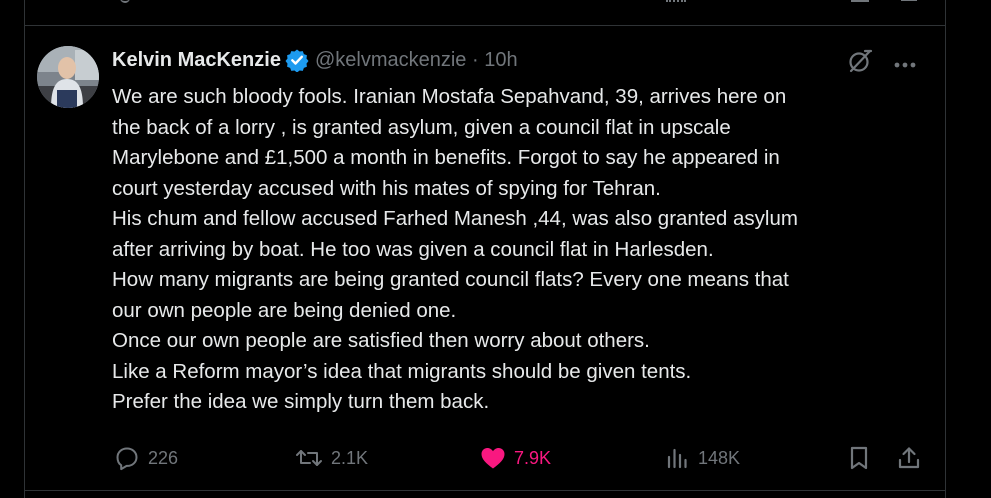 This screenshot has height=498, width=991. What do you see at coordinates (860, 63) in the screenshot?
I see `grok-icon` at bounding box center [860, 63].